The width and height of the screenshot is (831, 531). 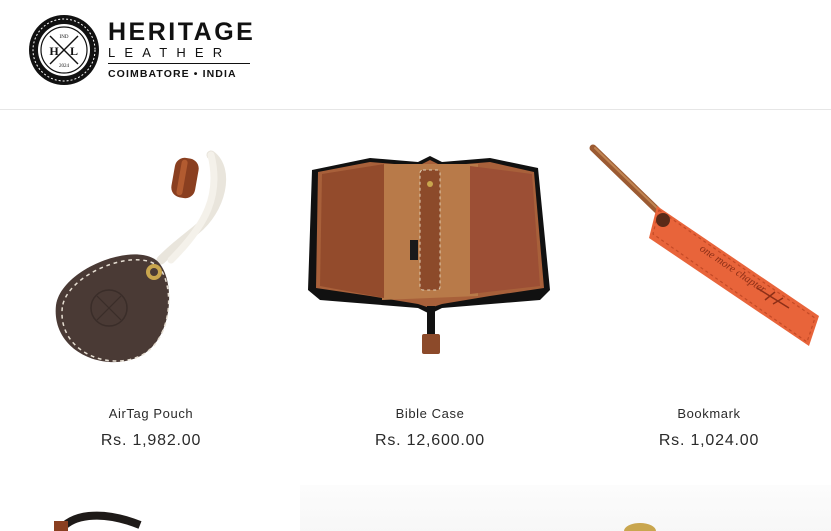 I want to click on svg-text: IND, so click(x=64, y=37).